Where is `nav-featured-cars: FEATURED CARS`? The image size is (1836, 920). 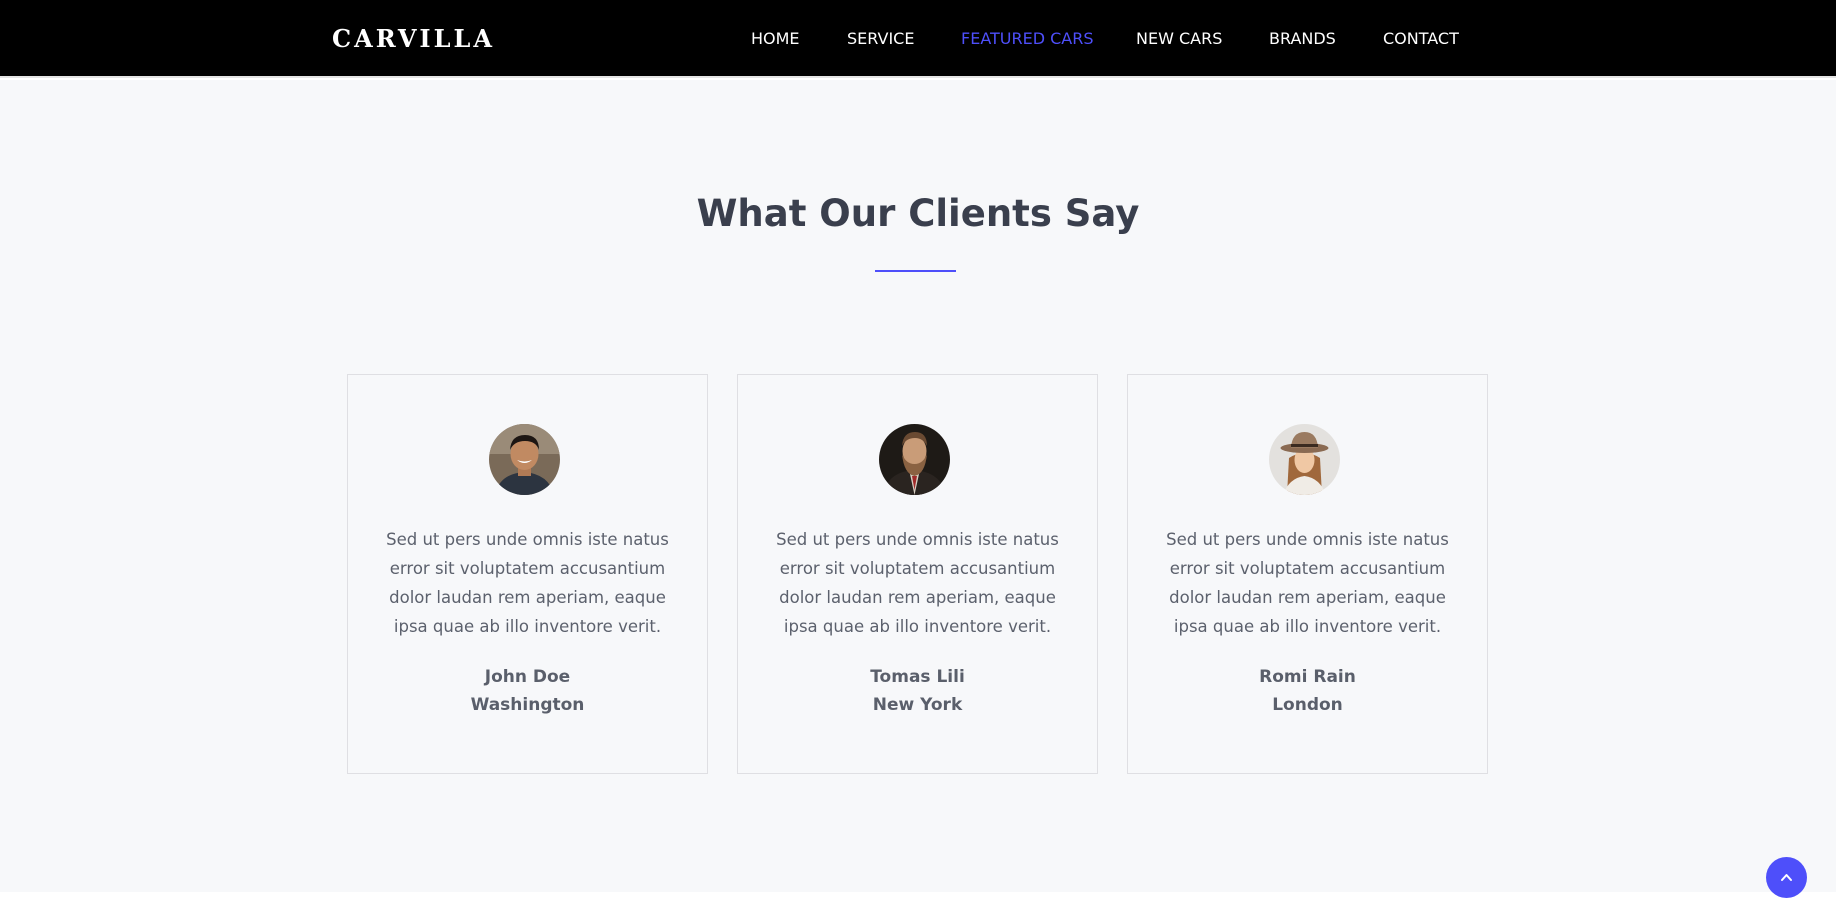
nav-featured-cars: FEATURED CARS is located at coordinates (1027, 38).